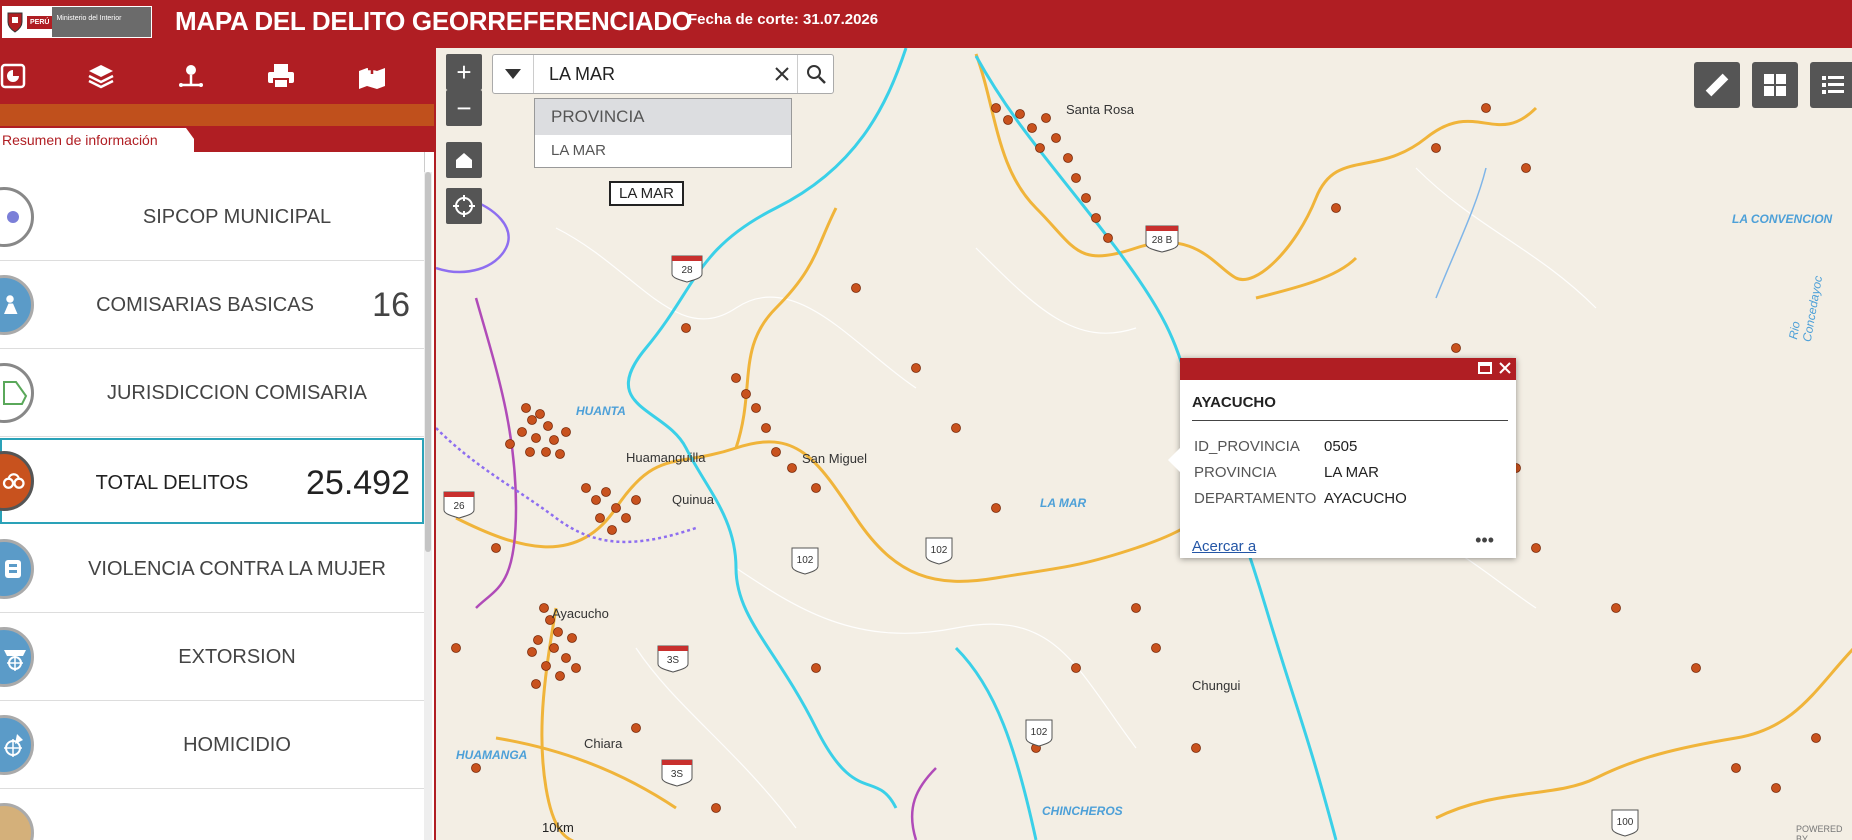 The image size is (1852, 840). Describe the element at coordinates (666, 457) in the screenshot. I see `place-huamanguilla: Huamanguilla` at that location.